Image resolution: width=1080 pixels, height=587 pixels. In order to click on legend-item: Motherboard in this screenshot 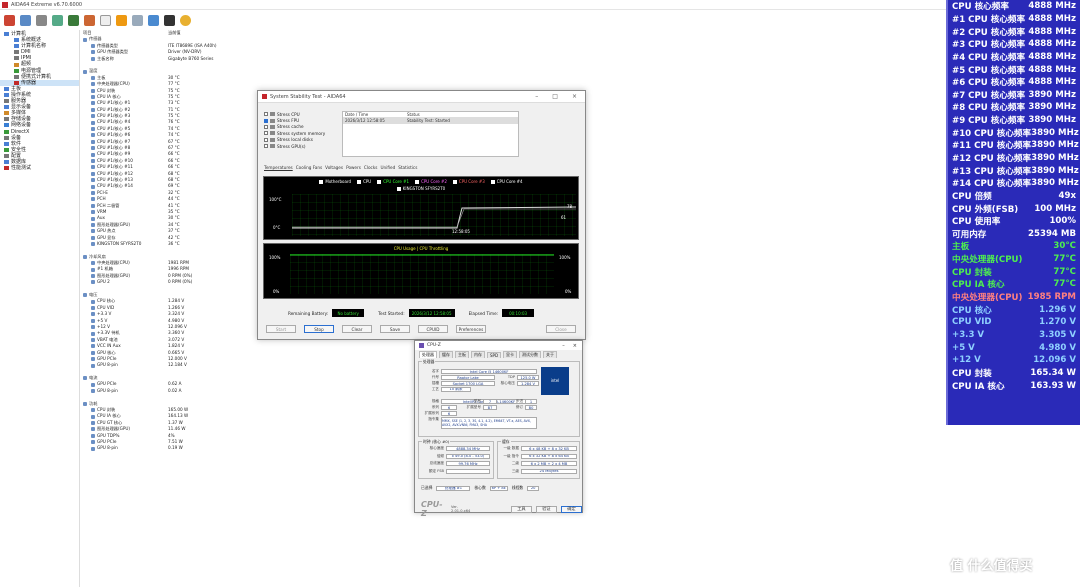, I will do `click(335, 181)`.